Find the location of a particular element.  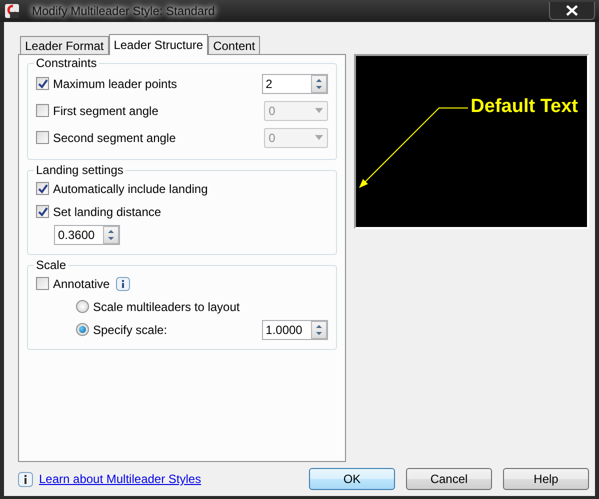

spinner-control: 1.0000 is located at coordinates (295, 330).